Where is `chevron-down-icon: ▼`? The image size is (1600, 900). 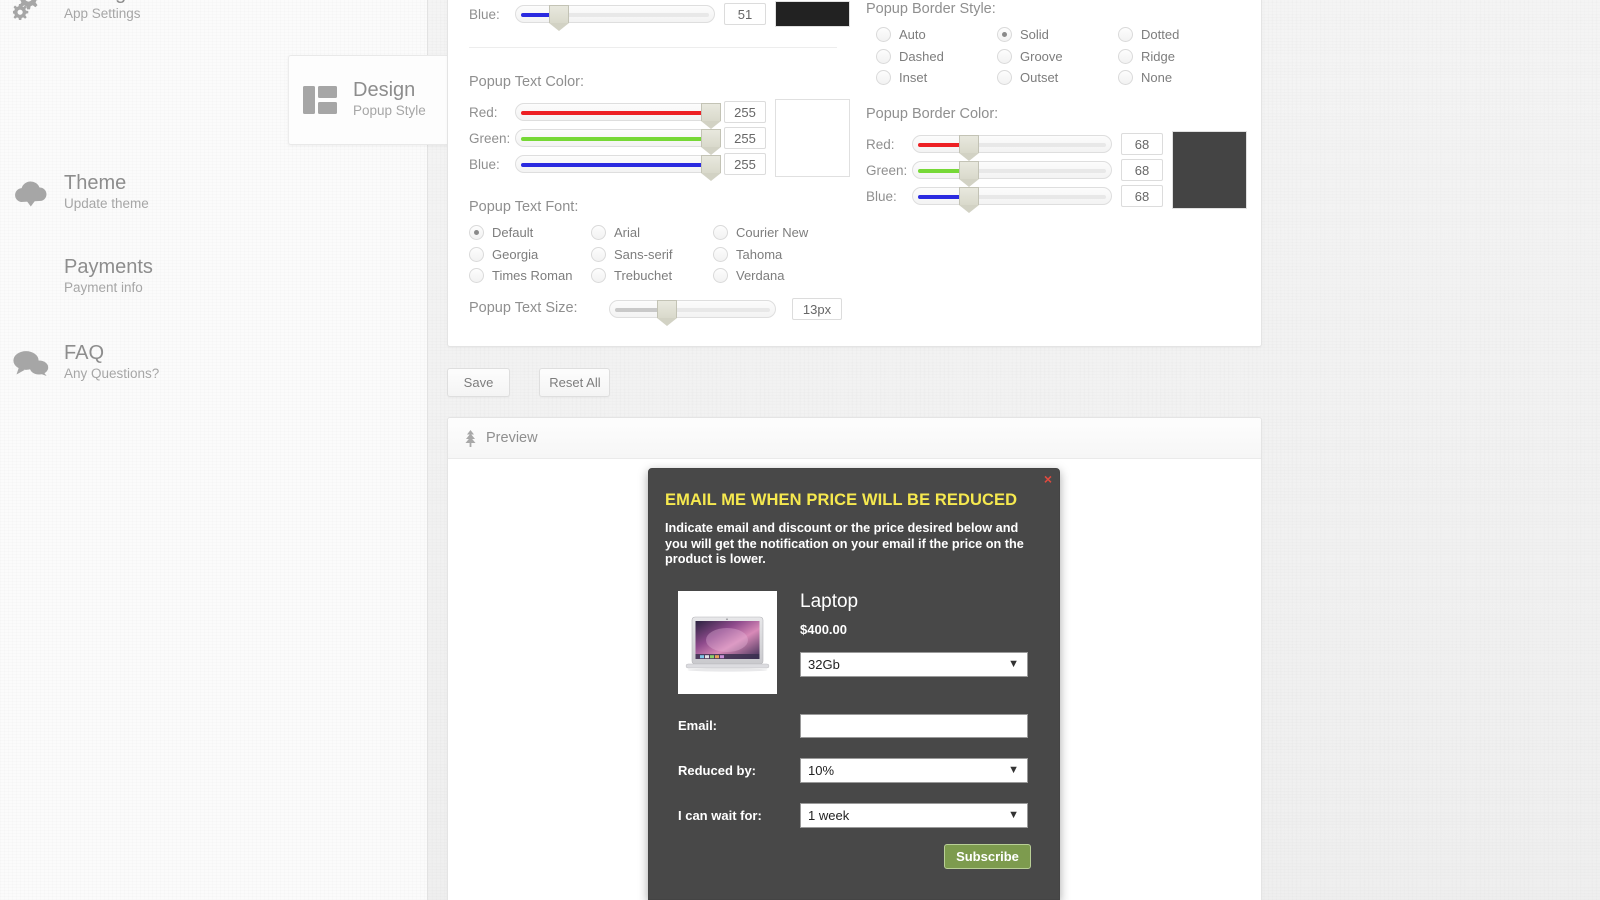
chevron-down-icon: ▼ is located at coordinates (1013, 769).